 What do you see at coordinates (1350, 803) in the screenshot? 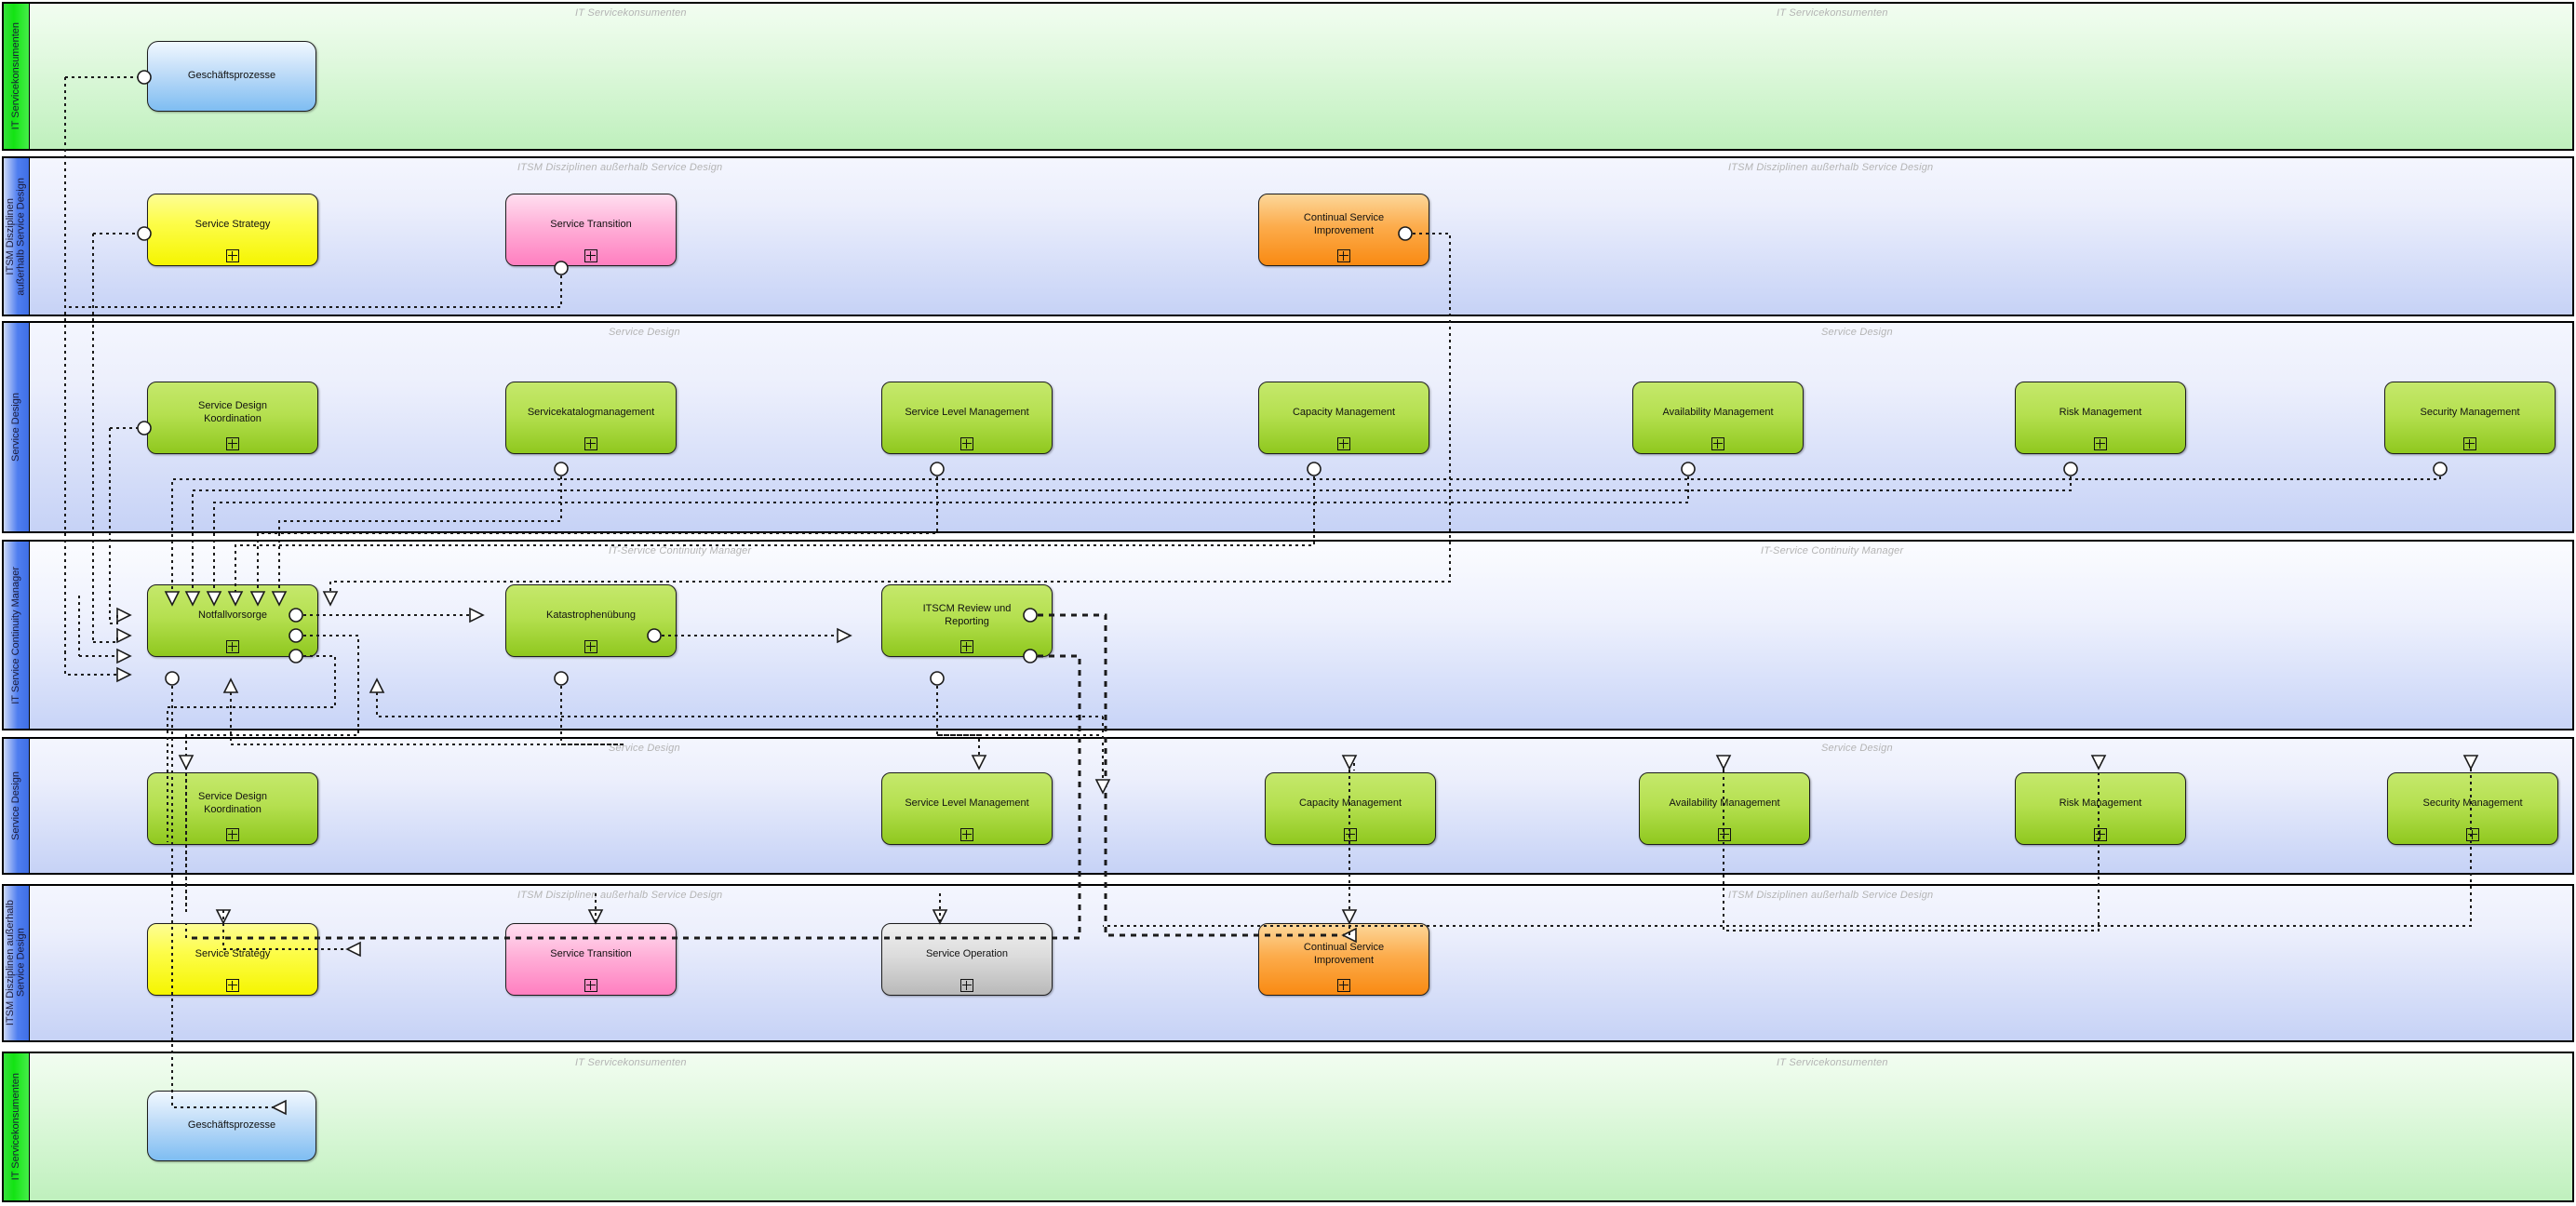
I see `task-label: Capacity Management` at bounding box center [1350, 803].